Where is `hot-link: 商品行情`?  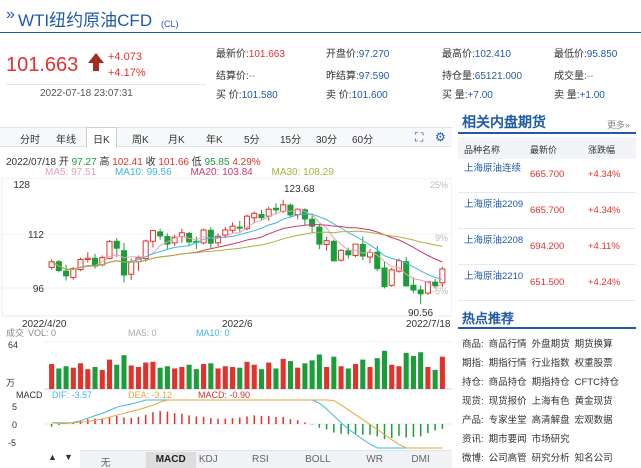 hot-link: 商品行情 is located at coordinates (508, 344).